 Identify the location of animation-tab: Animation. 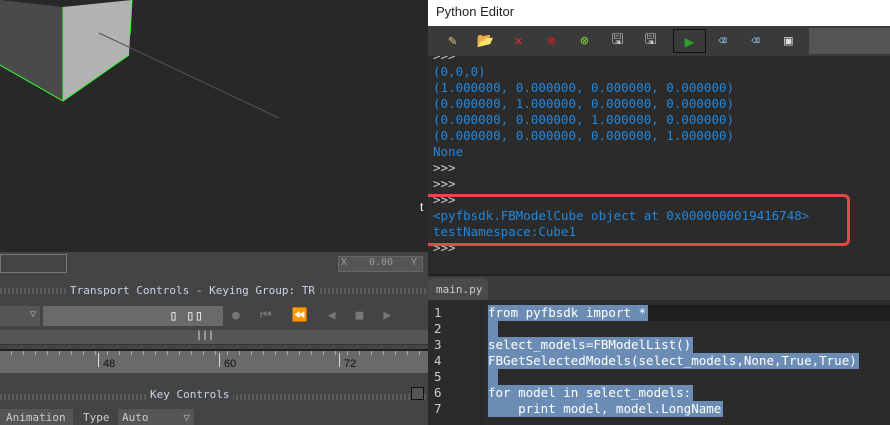
(36, 417).